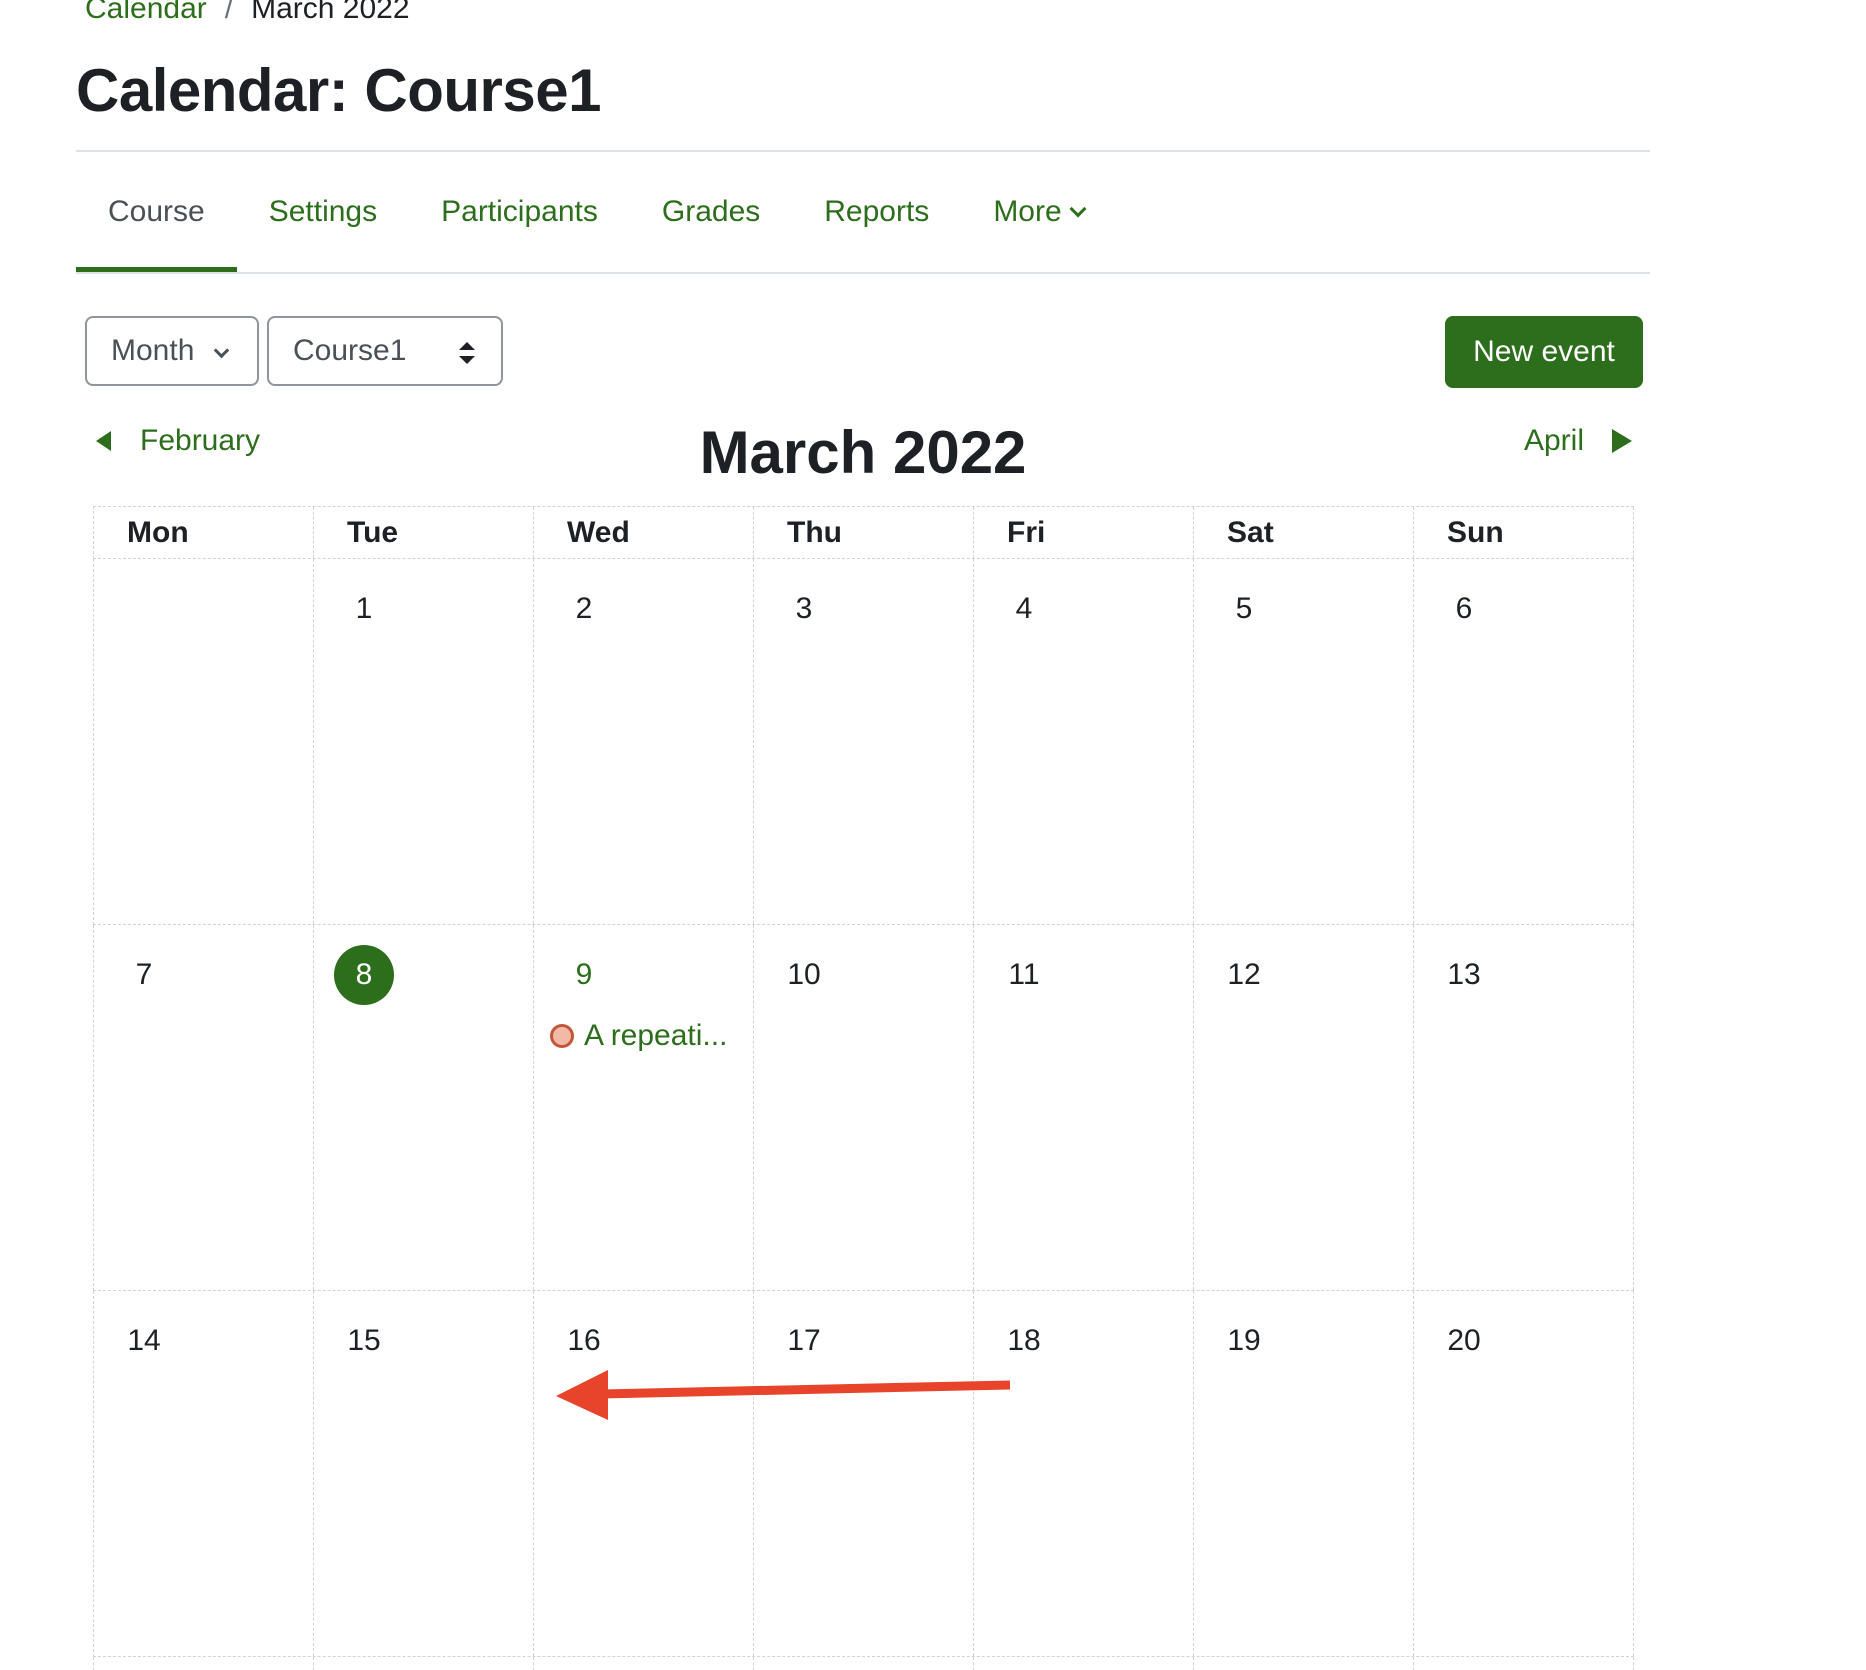  What do you see at coordinates (364, 1340) in the screenshot?
I see `day-number: 15` at bounding box center [364, 1340].